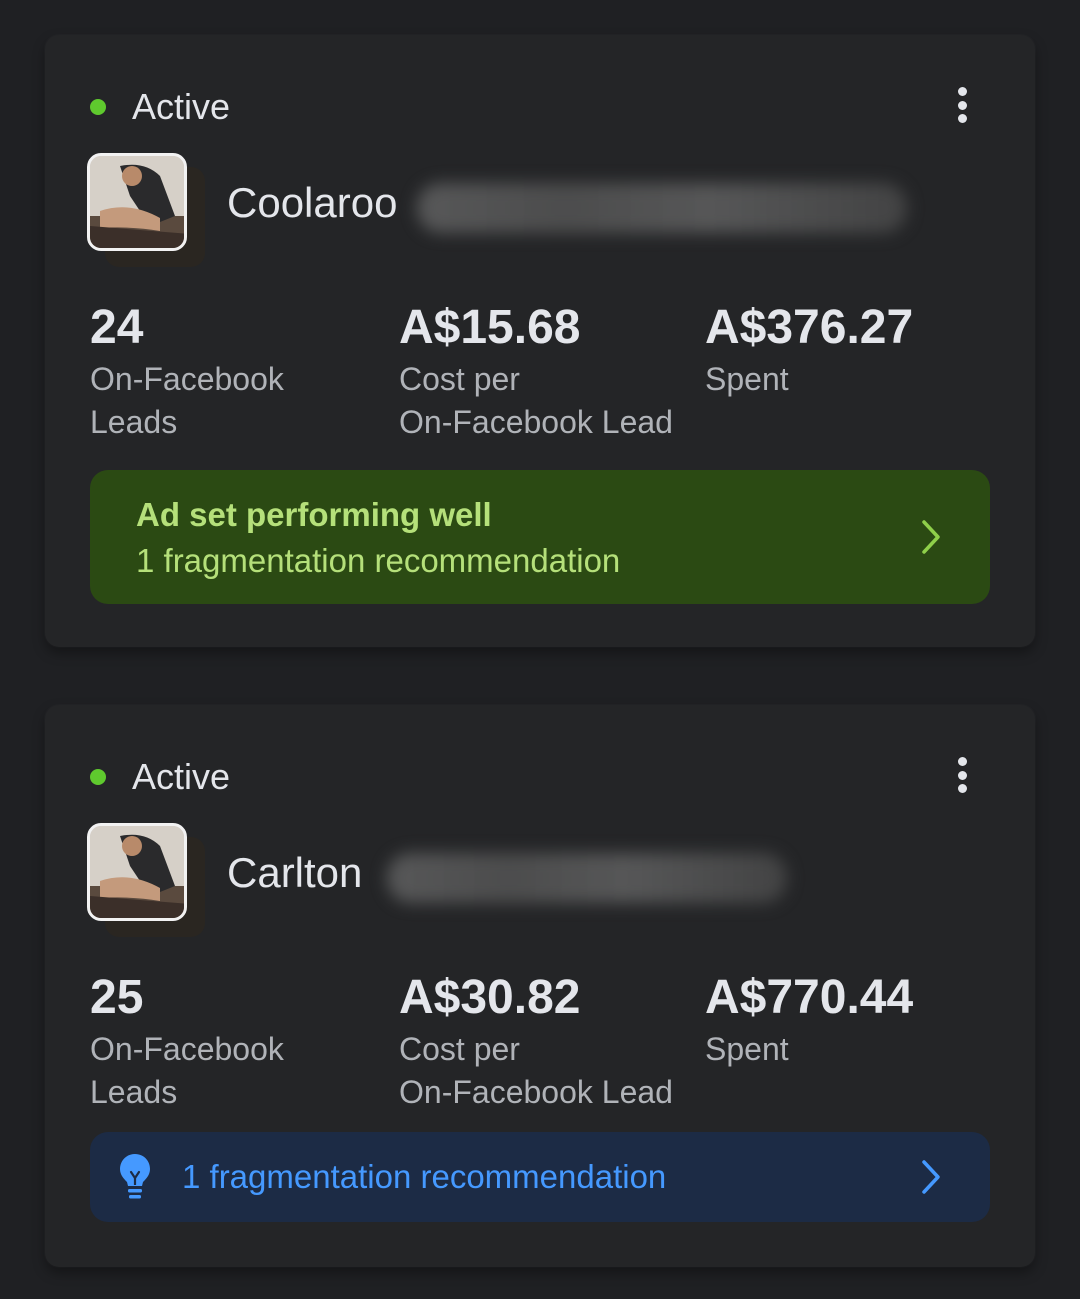 The height and width of the screenshot is (1299, 1080). I want to click on recommendation-banner: 1 fragmentation recommendation, so click(540, 1177).